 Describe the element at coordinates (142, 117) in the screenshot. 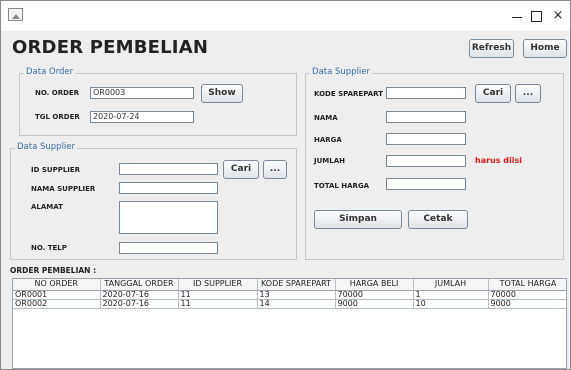

I see `tgl-order-input: 2020-07-24` at that location.